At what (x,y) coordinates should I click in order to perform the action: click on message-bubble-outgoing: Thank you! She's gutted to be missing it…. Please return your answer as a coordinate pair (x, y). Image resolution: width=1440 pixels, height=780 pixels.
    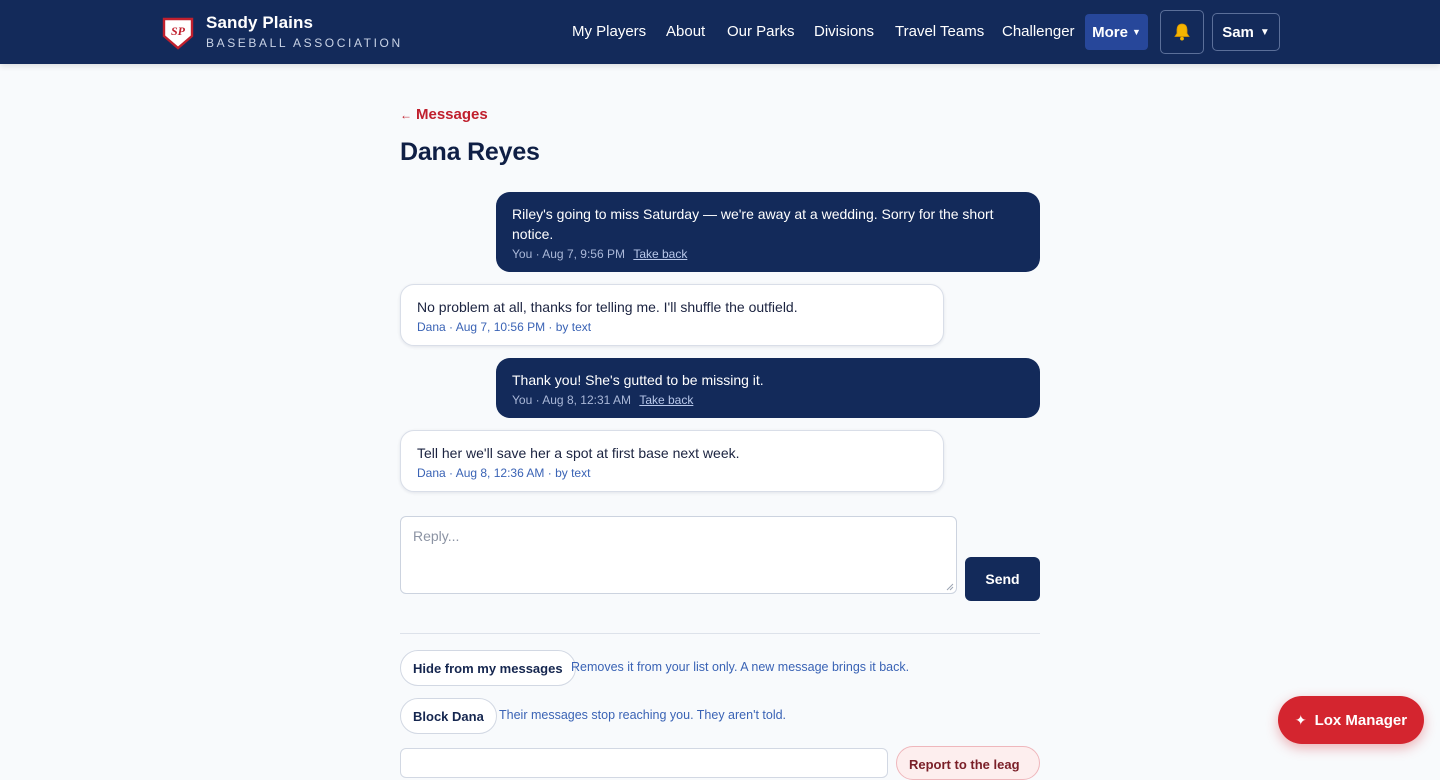
    Looking at the image, I should click on (768, 388).